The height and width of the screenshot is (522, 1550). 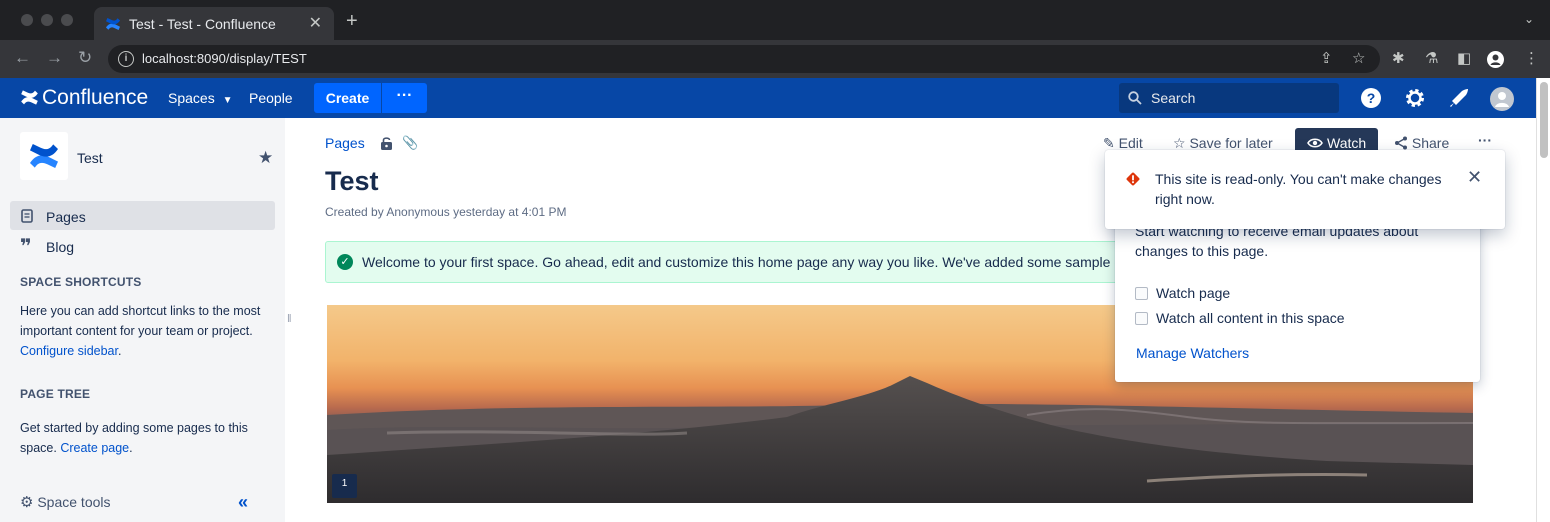 What do you see at coordinates (1315, 143) in the screenshot?
I see `eye-icon` at bounding box center [1315, 143].